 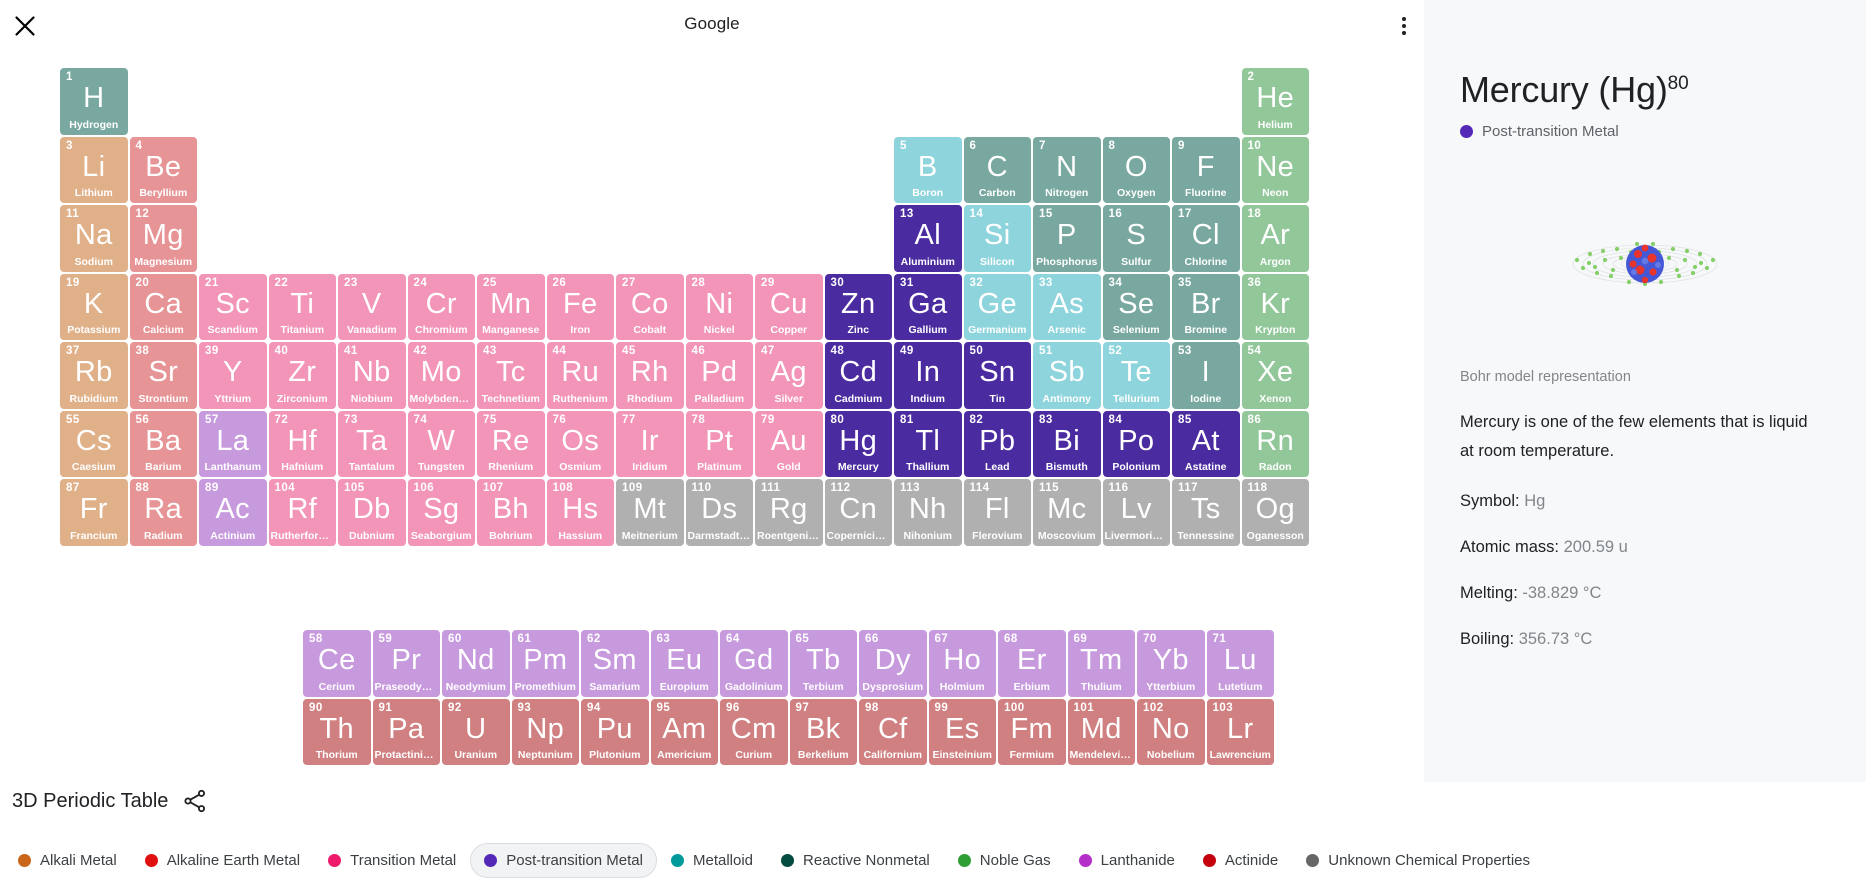 I want to click on element-cell-o: 8 O Oxygen, so click(x=1136, y=169).